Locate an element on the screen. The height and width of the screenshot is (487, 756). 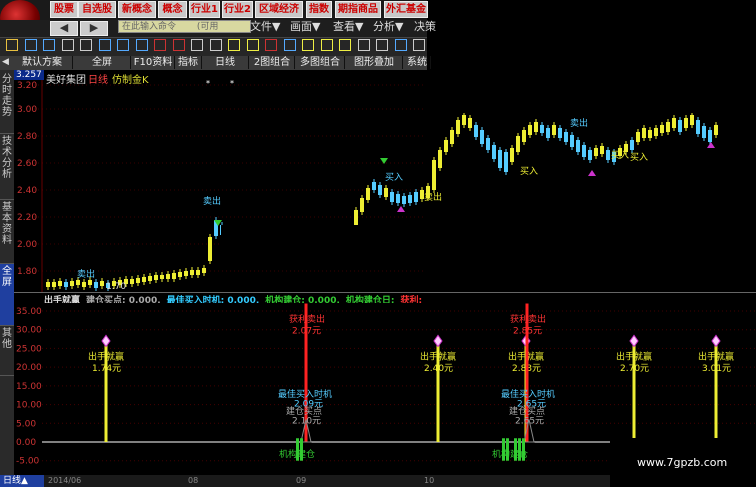
market-button-2: 新概念 is located at coordinates (137, 9).